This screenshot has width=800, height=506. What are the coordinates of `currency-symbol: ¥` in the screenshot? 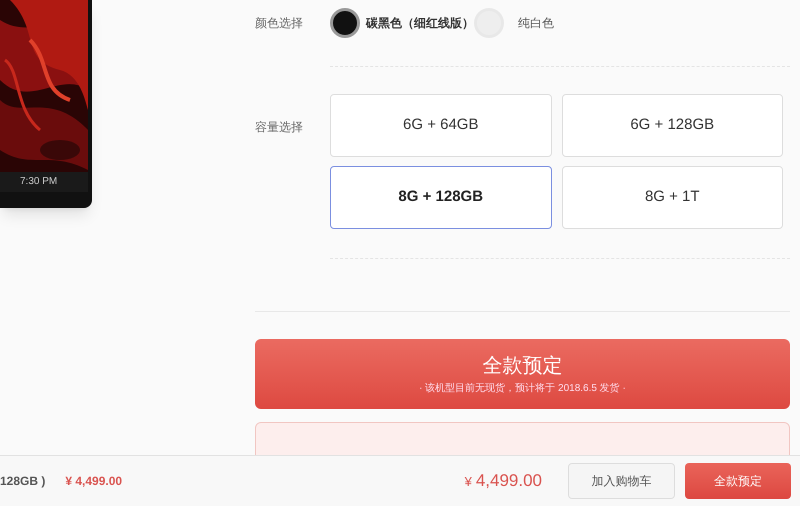 It's located at (468, 482).